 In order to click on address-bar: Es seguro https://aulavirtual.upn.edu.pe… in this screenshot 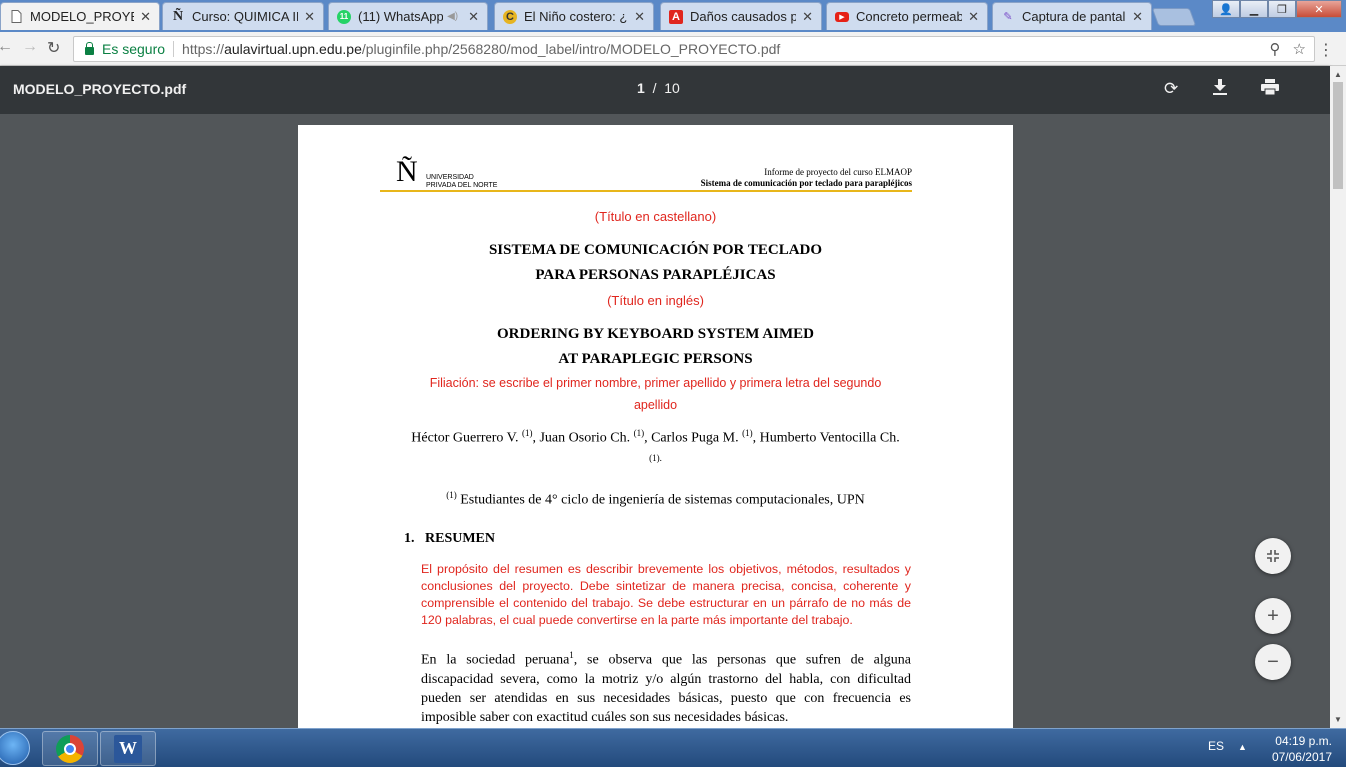, I will do `click(694, 49)`.